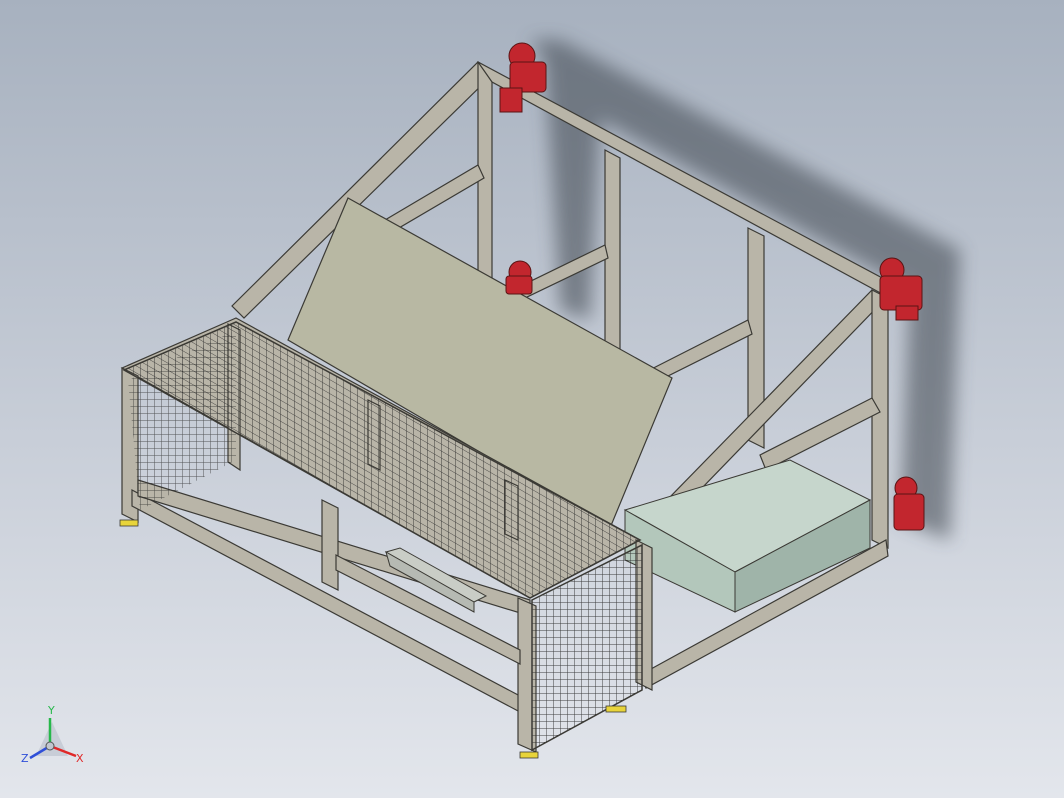 This screenshot has height=798, width=1064. What do you see at coordinates (747, 536) in the screenshot?
I see `equipment-box` at bounding box center [747, 536].